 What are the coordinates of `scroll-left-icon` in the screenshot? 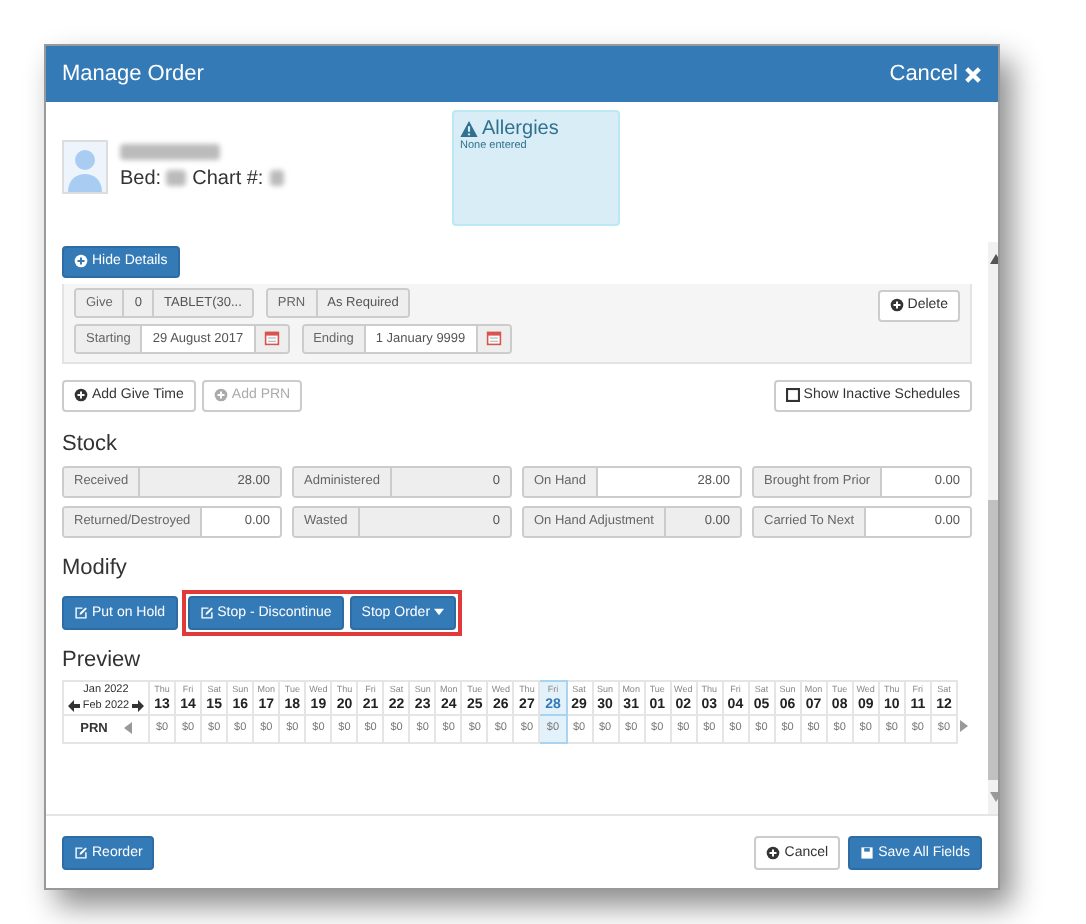 It's located at (127, 728).